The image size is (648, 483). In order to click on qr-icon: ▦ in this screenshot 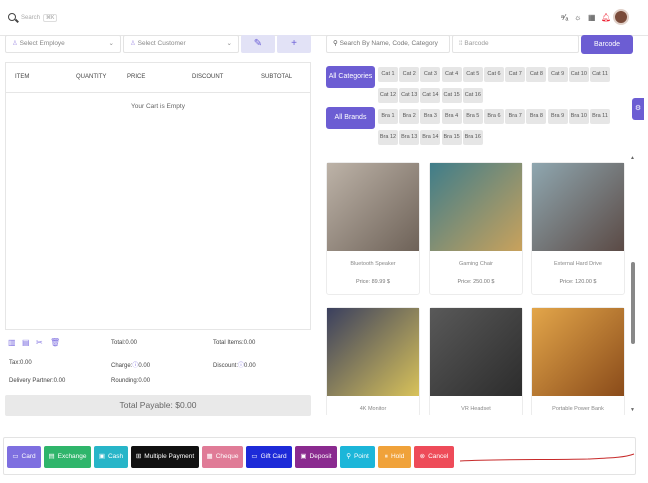, I will do `click(592, 17)`.